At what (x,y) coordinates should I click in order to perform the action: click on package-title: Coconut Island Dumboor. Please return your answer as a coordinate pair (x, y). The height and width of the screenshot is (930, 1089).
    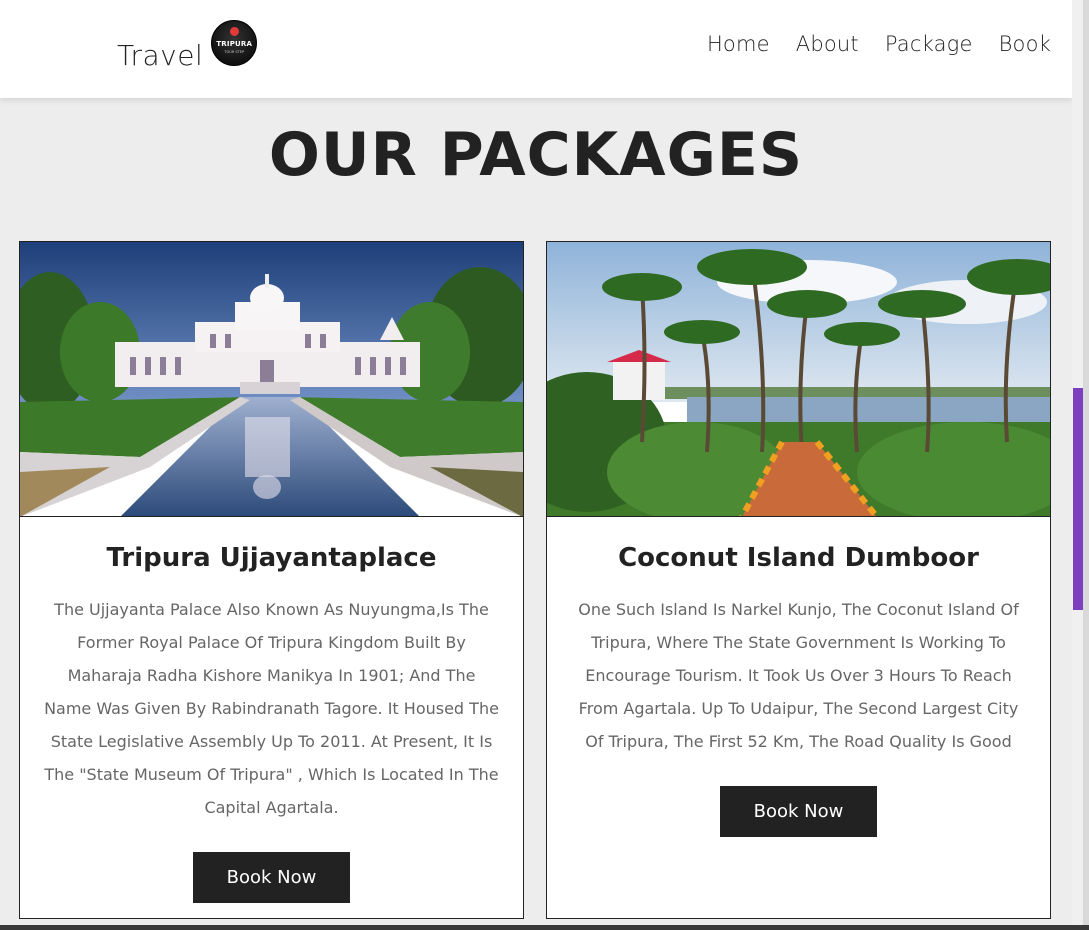
    Looking at the image, I should click on (798, 558).